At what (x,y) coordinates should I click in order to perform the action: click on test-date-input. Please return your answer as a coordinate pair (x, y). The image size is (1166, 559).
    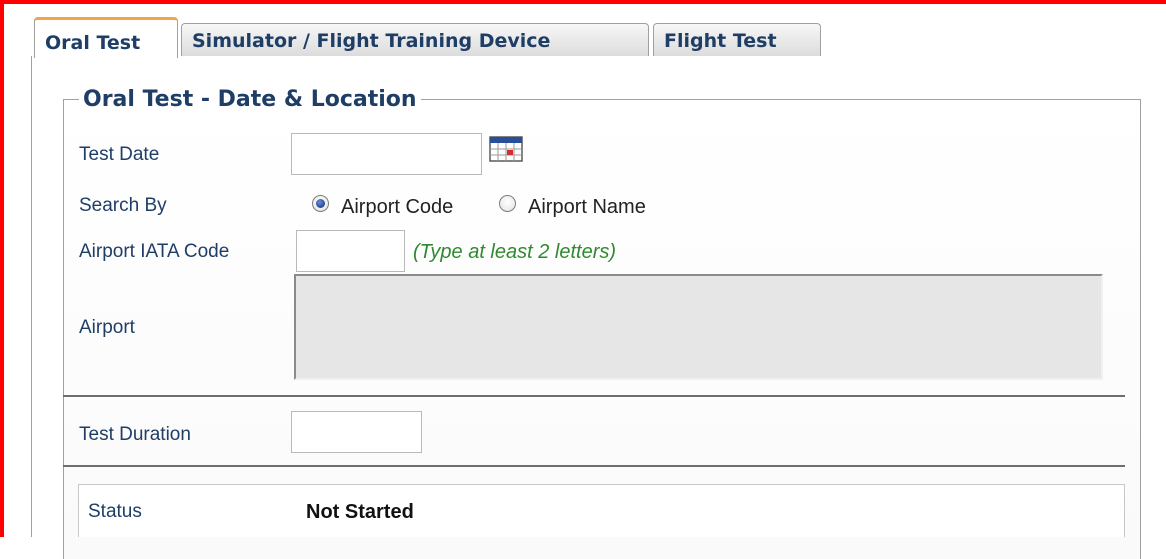
    Looking at the image, I should click on (386, 154).